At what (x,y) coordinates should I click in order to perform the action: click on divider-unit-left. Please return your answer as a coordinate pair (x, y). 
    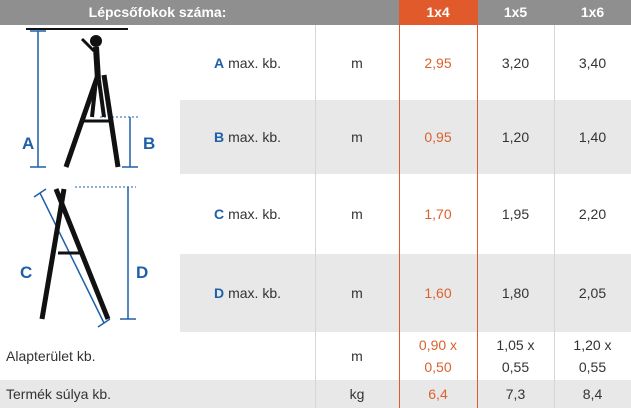
    Looking at the image, I should click on (315, 216).